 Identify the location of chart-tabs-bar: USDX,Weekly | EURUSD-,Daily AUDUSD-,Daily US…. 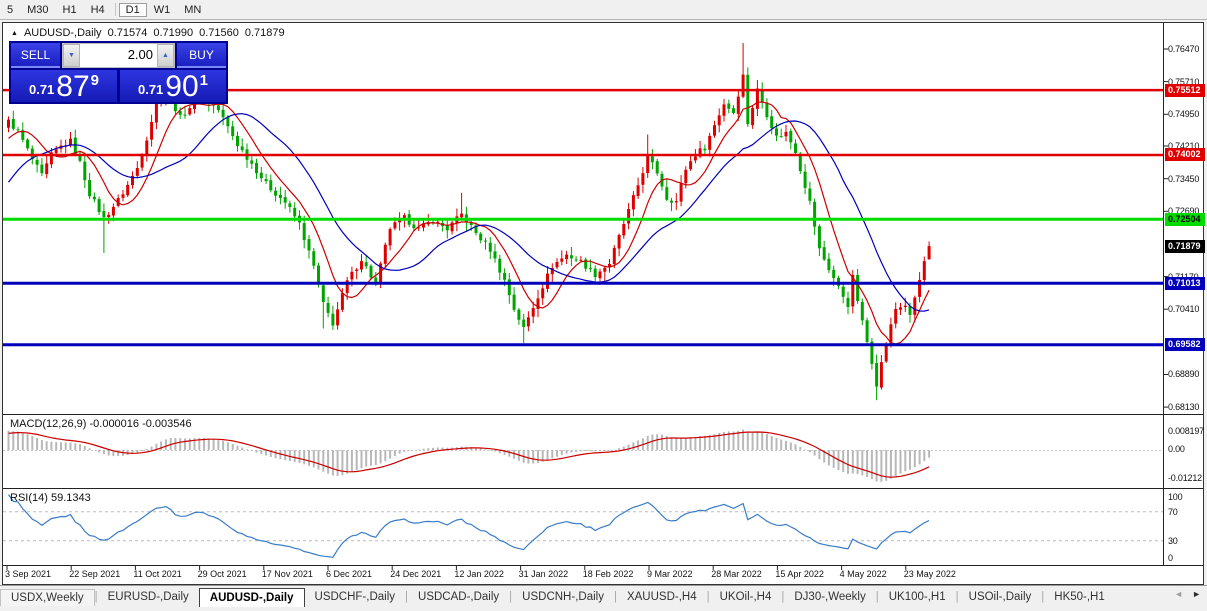
(603, 596).